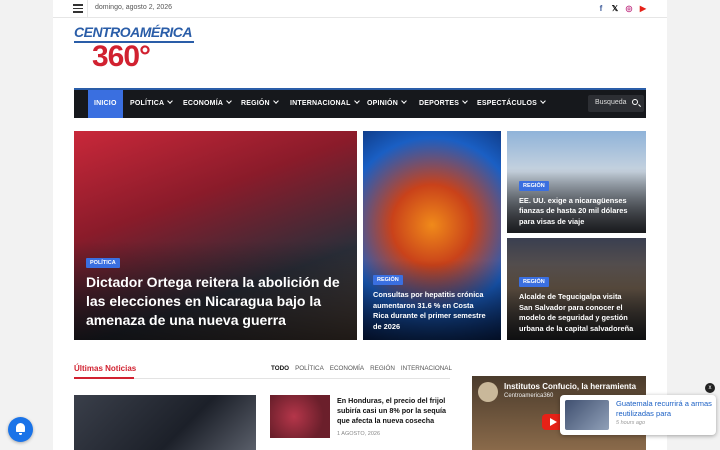 The image size is (720, 450). Describe the element at coordinates (255, 103) in the screenshot. I see `nav-item-label: REGIÓN` at that location.